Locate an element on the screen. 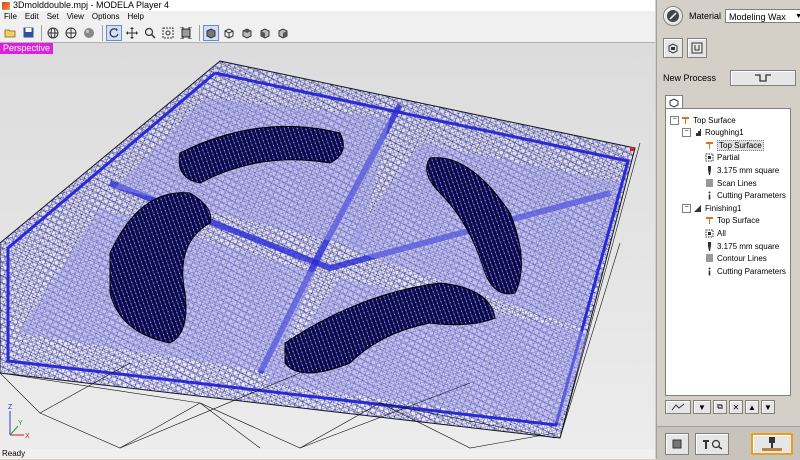  wire-view-icon is located at coordinates (229, 33).